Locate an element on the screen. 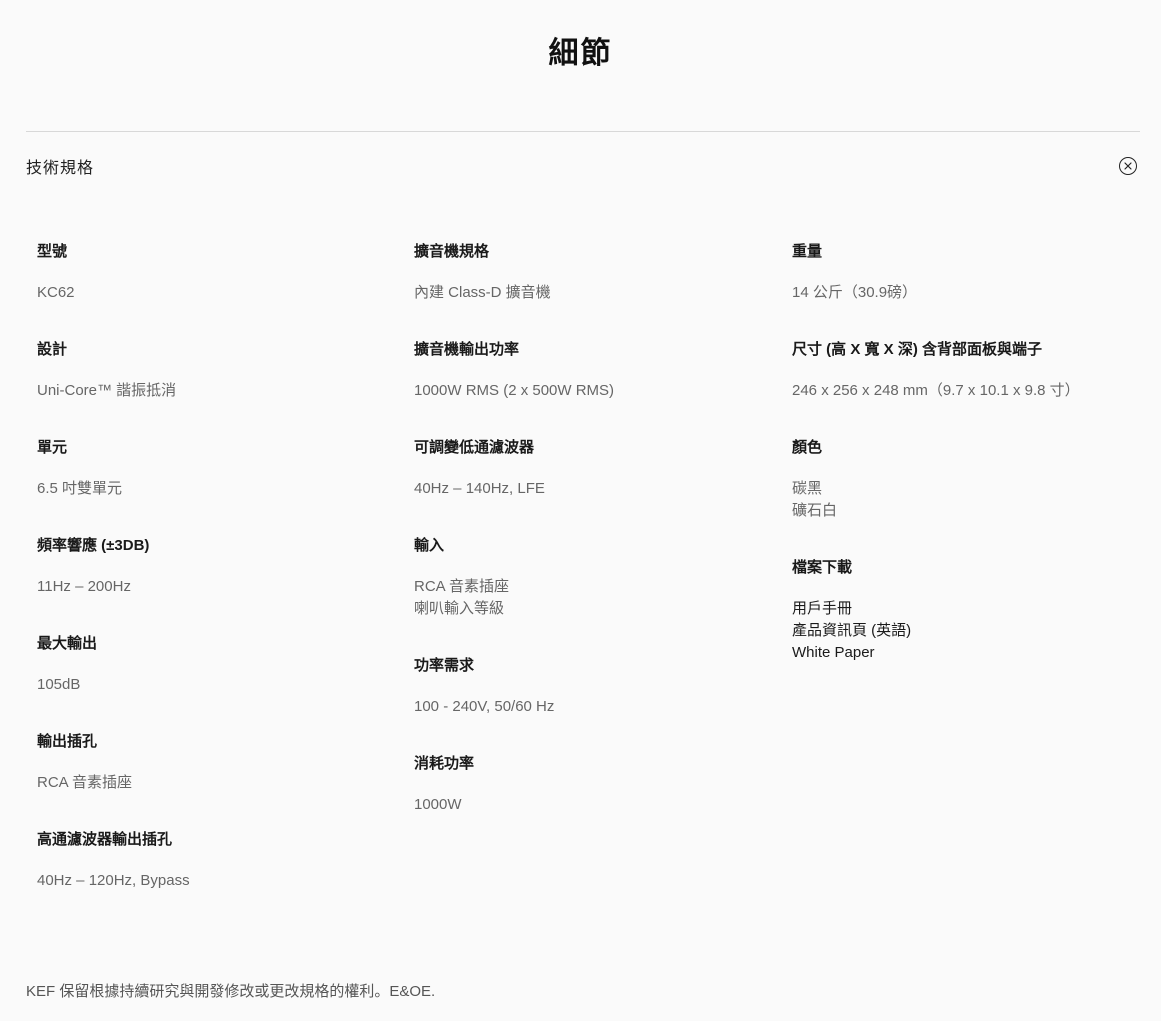 This screenshot has height=1021, width=1161. spec-value: 246 x 256 x 248 mm（9.7 x 10.1 x 9.8 寸） is located at coordinates (936, 390).